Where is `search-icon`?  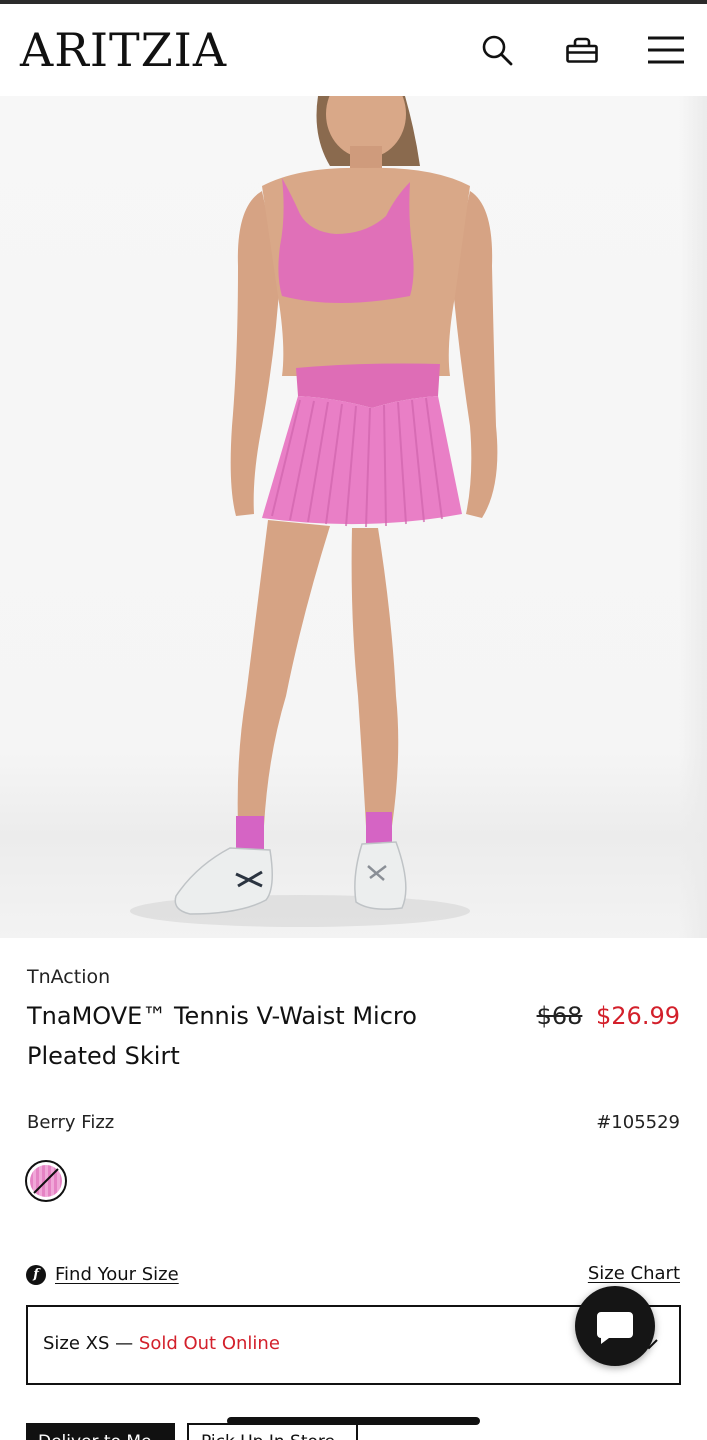 search-icon is located at coordinates (497, 50).